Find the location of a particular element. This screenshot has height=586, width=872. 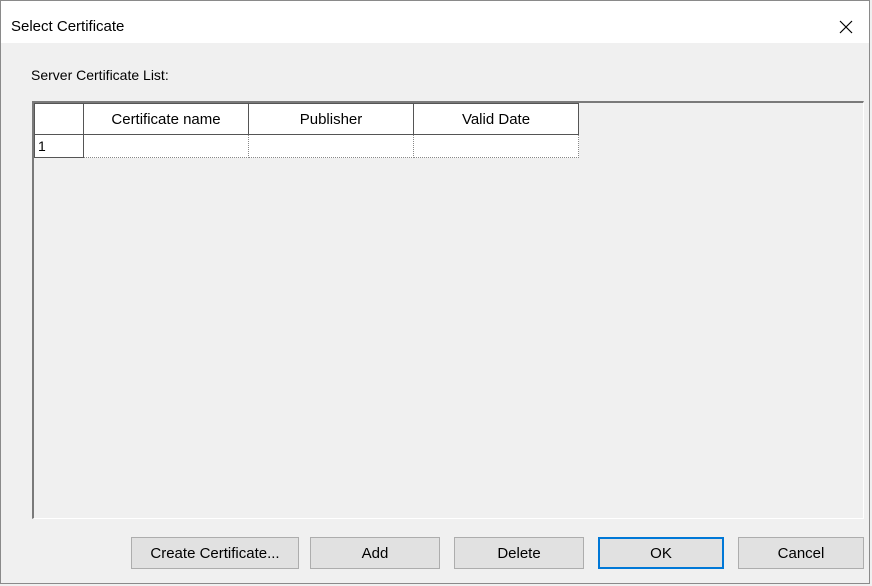

header-row: Certificate name Publisher Valid Date is located at coordinates (306, 119).